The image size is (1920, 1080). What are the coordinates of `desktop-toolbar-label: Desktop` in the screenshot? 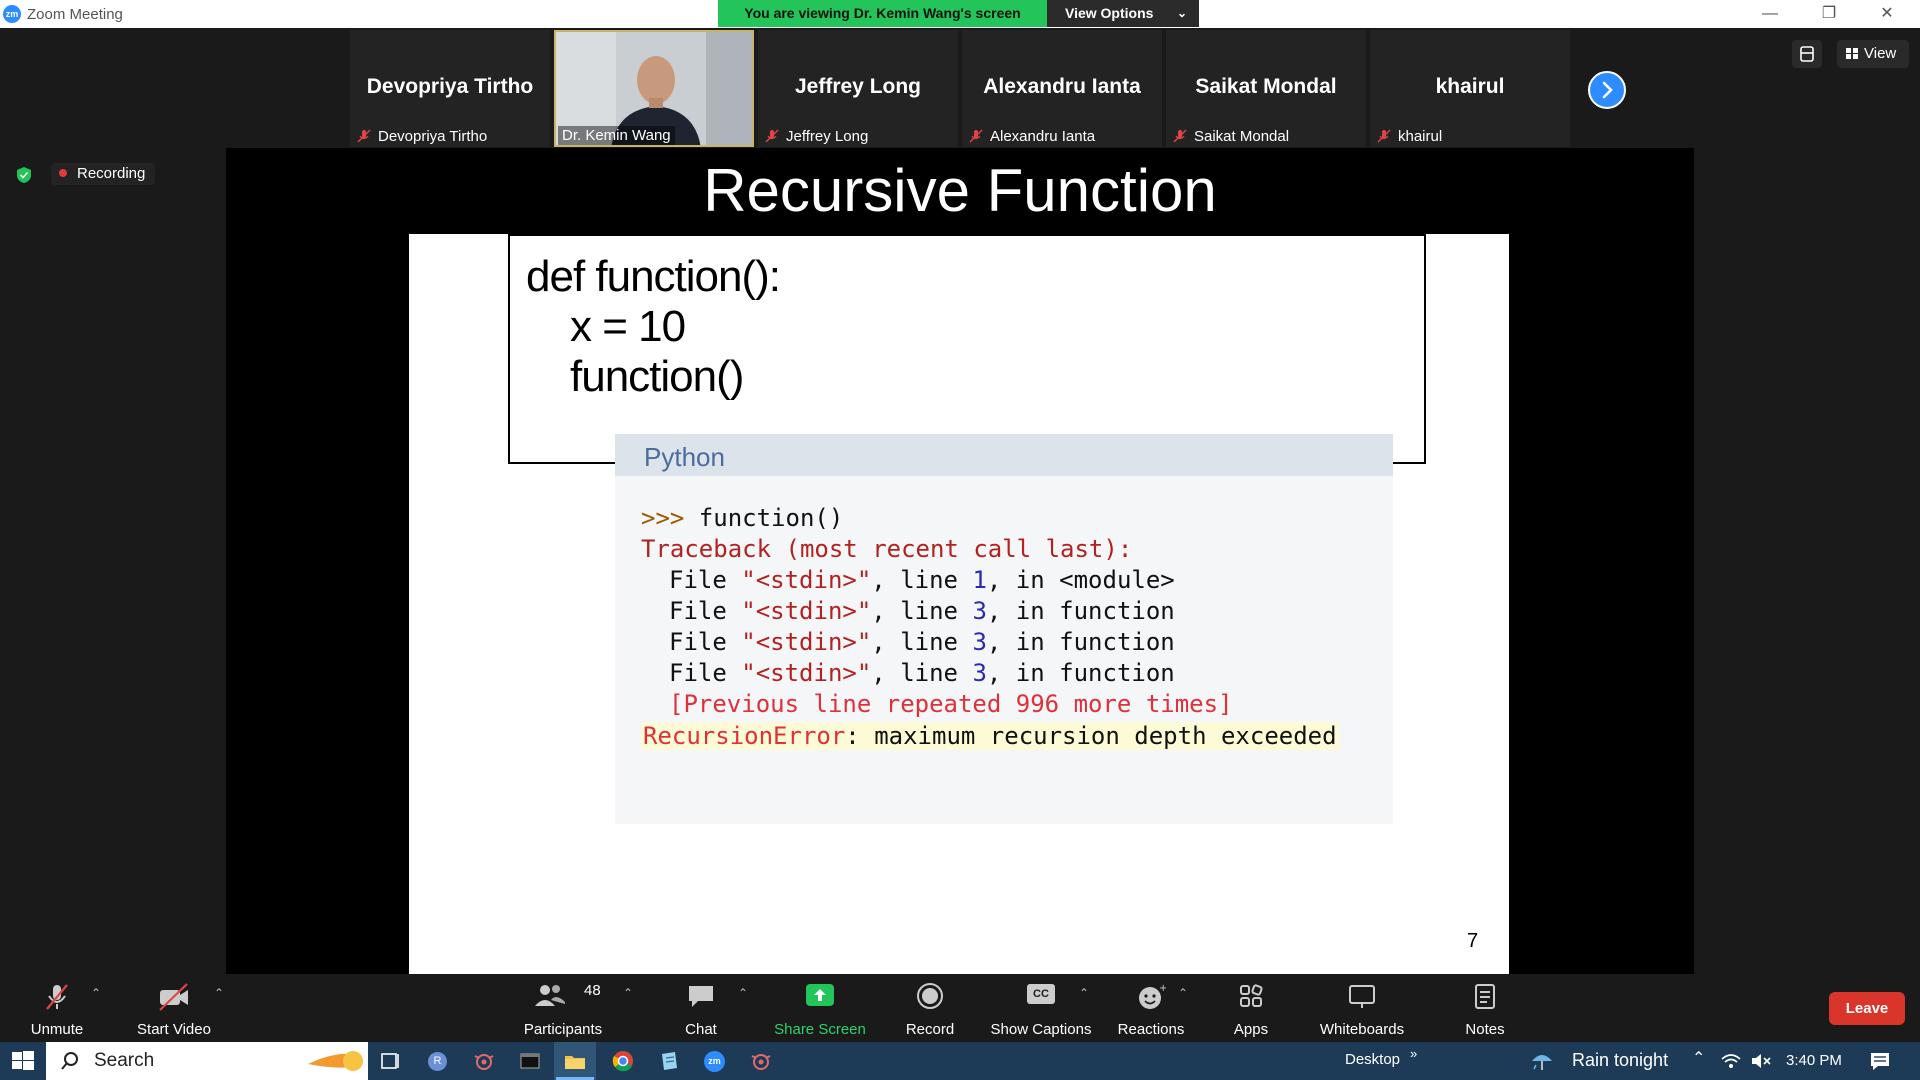 It's located at (1372, 1059).